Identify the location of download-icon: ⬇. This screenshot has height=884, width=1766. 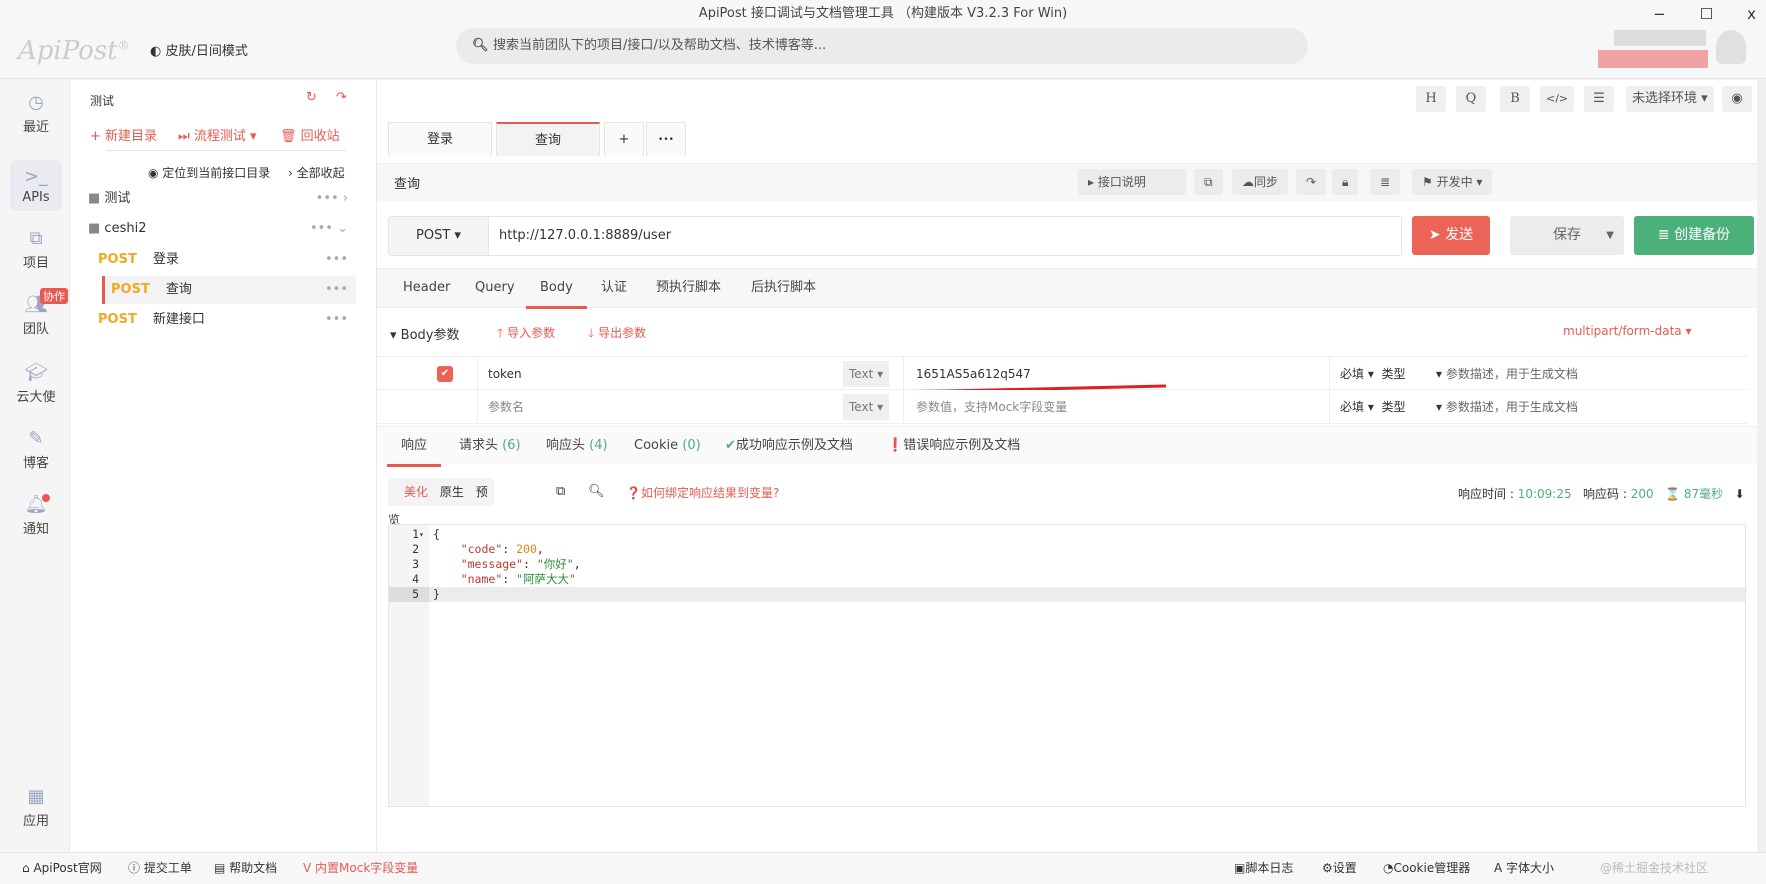
(1740, 494).